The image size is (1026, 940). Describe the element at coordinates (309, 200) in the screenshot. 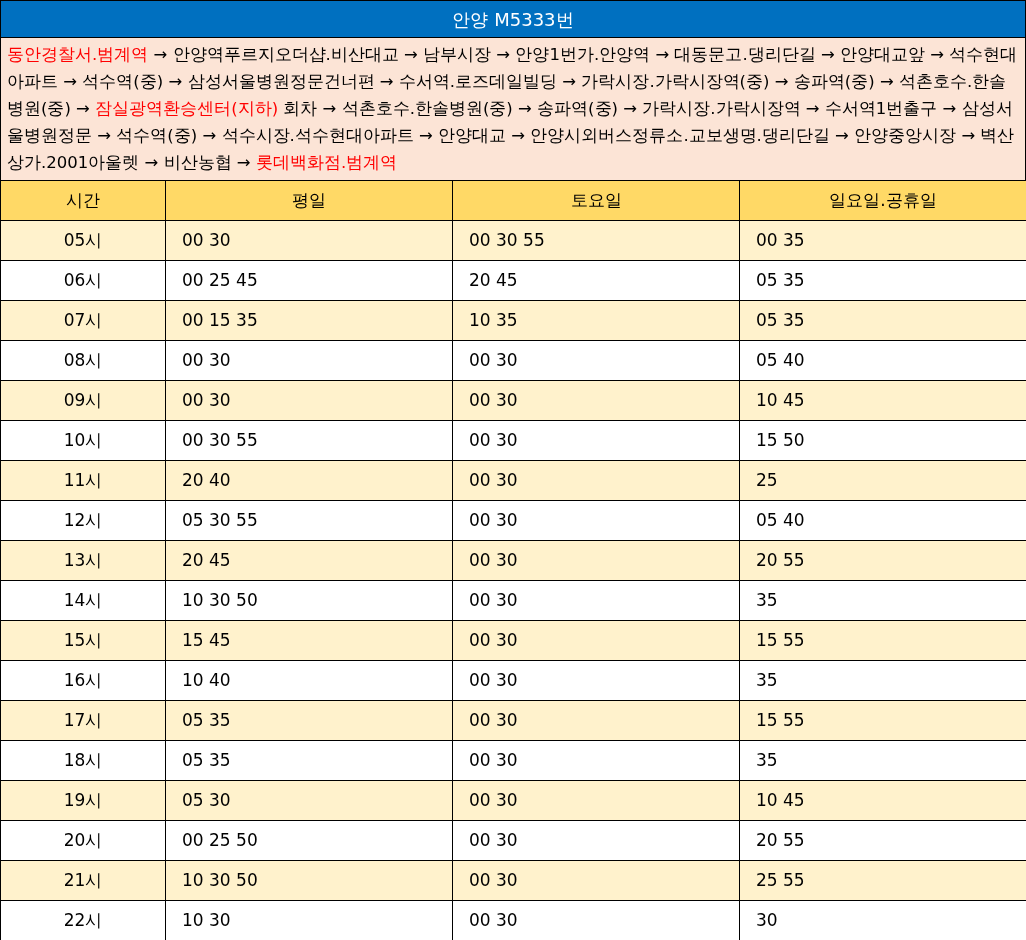

I see `column-header: 평일` at that location.